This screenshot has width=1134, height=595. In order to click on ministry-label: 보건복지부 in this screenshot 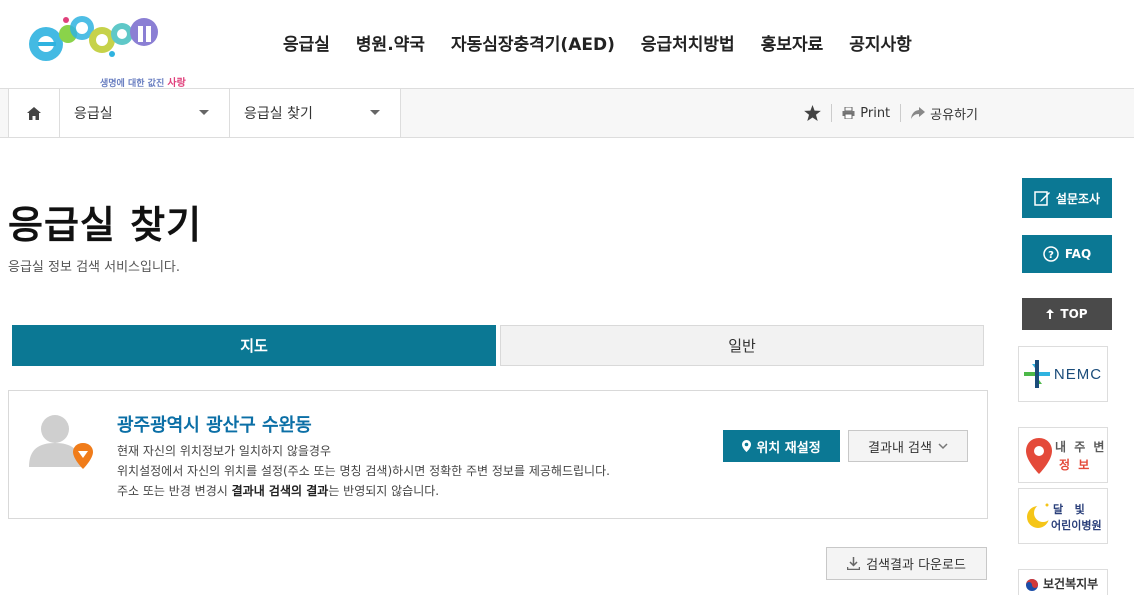, I will do `click(1071, 584)`.